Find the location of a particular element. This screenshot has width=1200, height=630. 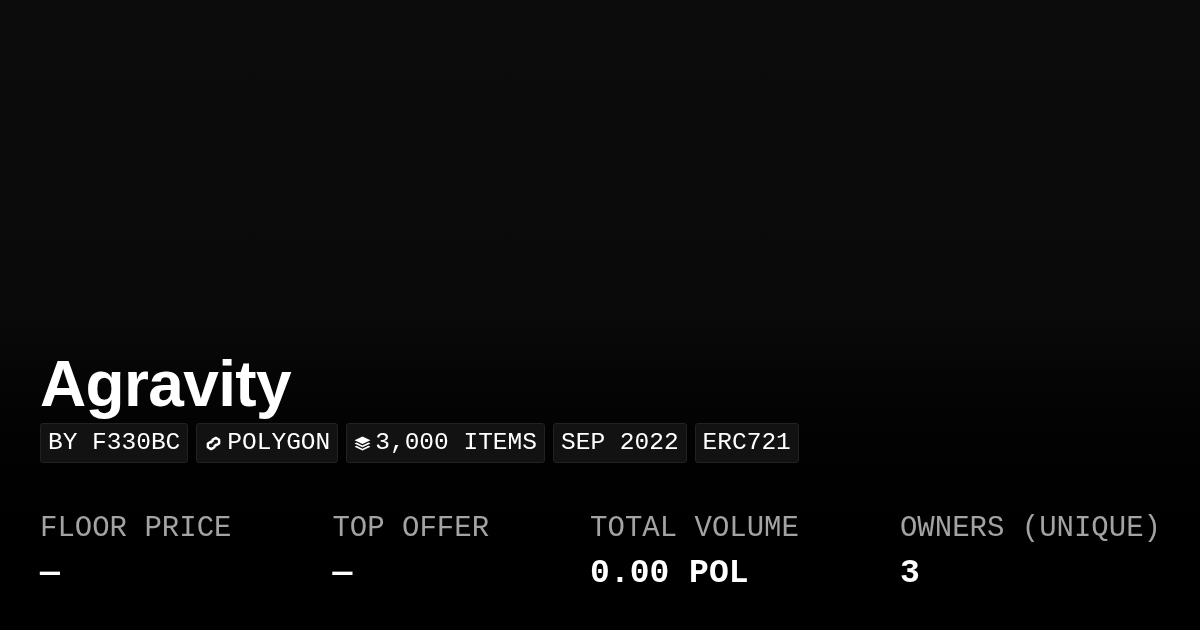

tag-label: POLYGON is located at coordinates (279, 443).